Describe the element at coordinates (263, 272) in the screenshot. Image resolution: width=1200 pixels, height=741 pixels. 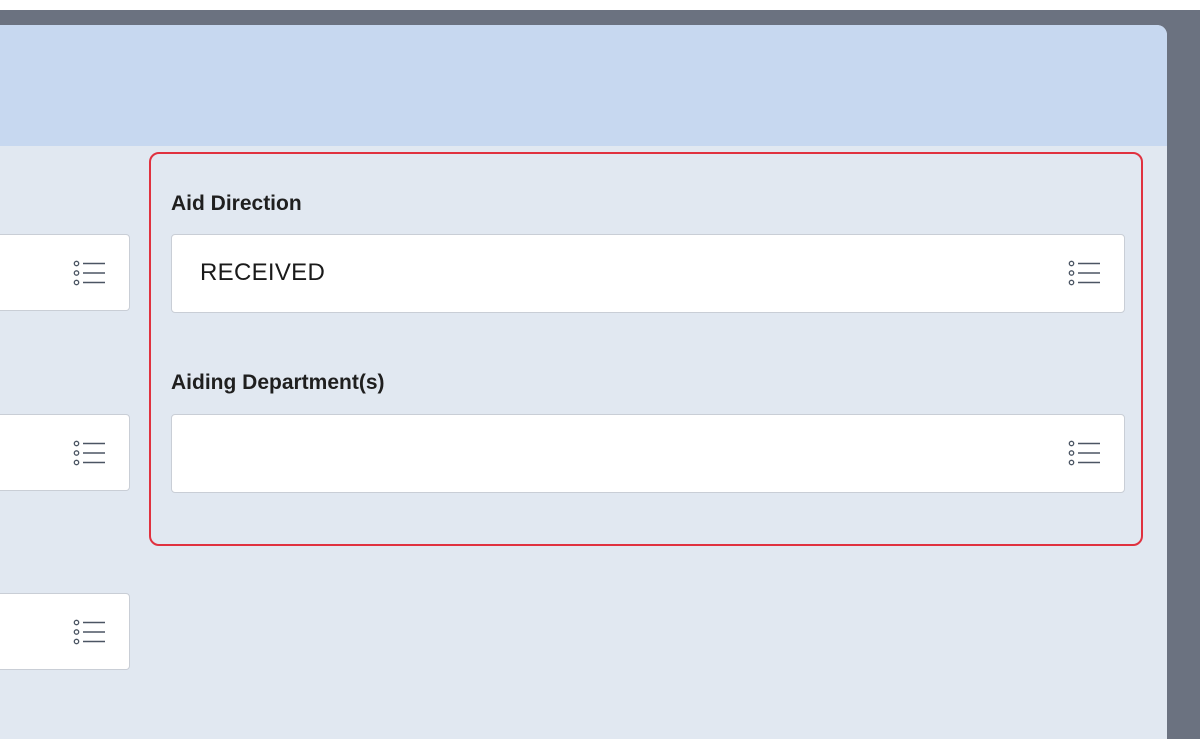
I see `aid-direction-value: RECEIVED` at that location.